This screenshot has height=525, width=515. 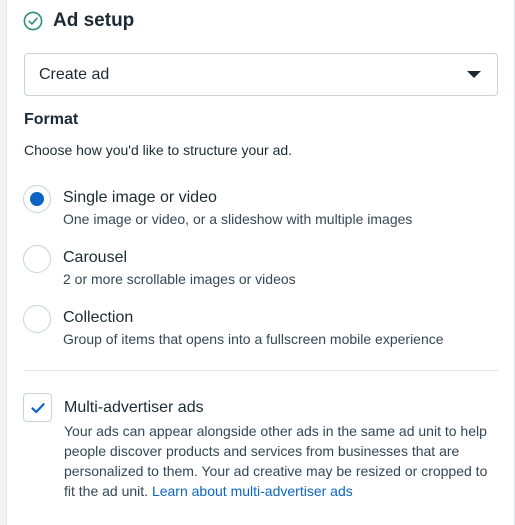 I want to click on option-label: Carousel, so click(x=95, y=257).